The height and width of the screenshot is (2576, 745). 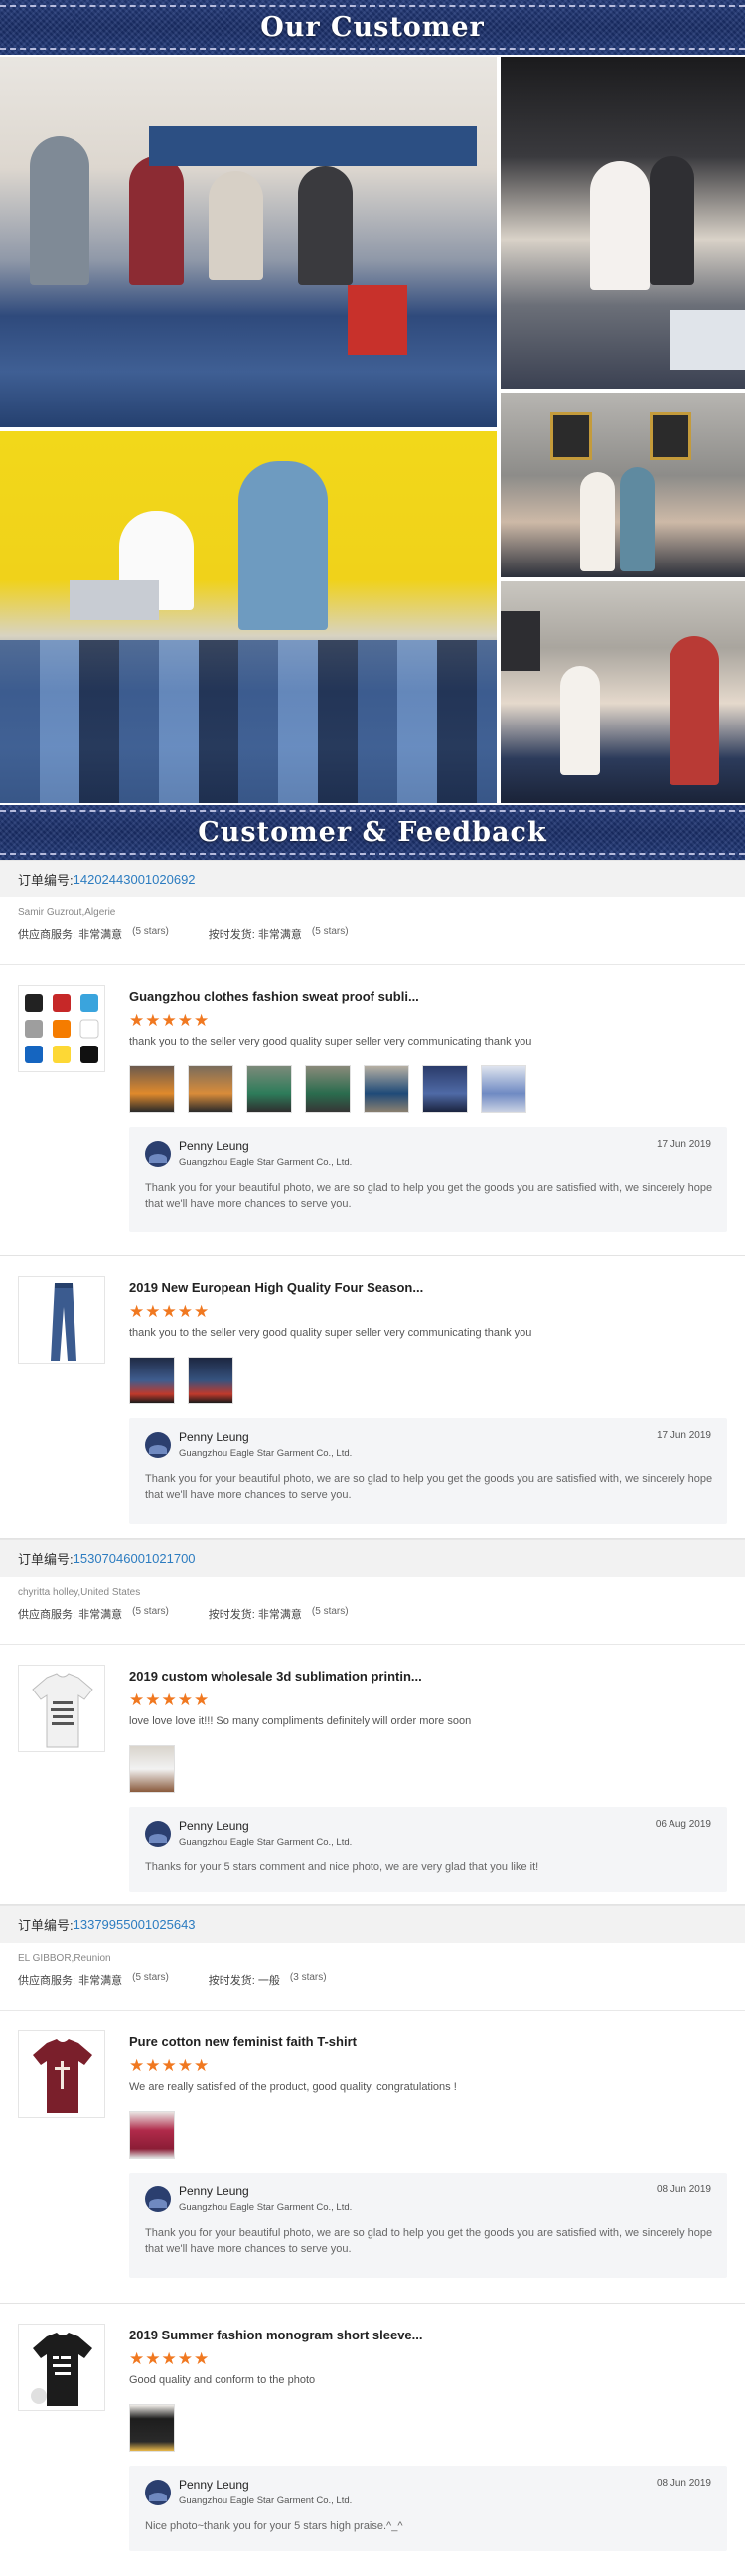 I want to click on order-number-link: 15307046001021700, so click(x=135, y=1558).